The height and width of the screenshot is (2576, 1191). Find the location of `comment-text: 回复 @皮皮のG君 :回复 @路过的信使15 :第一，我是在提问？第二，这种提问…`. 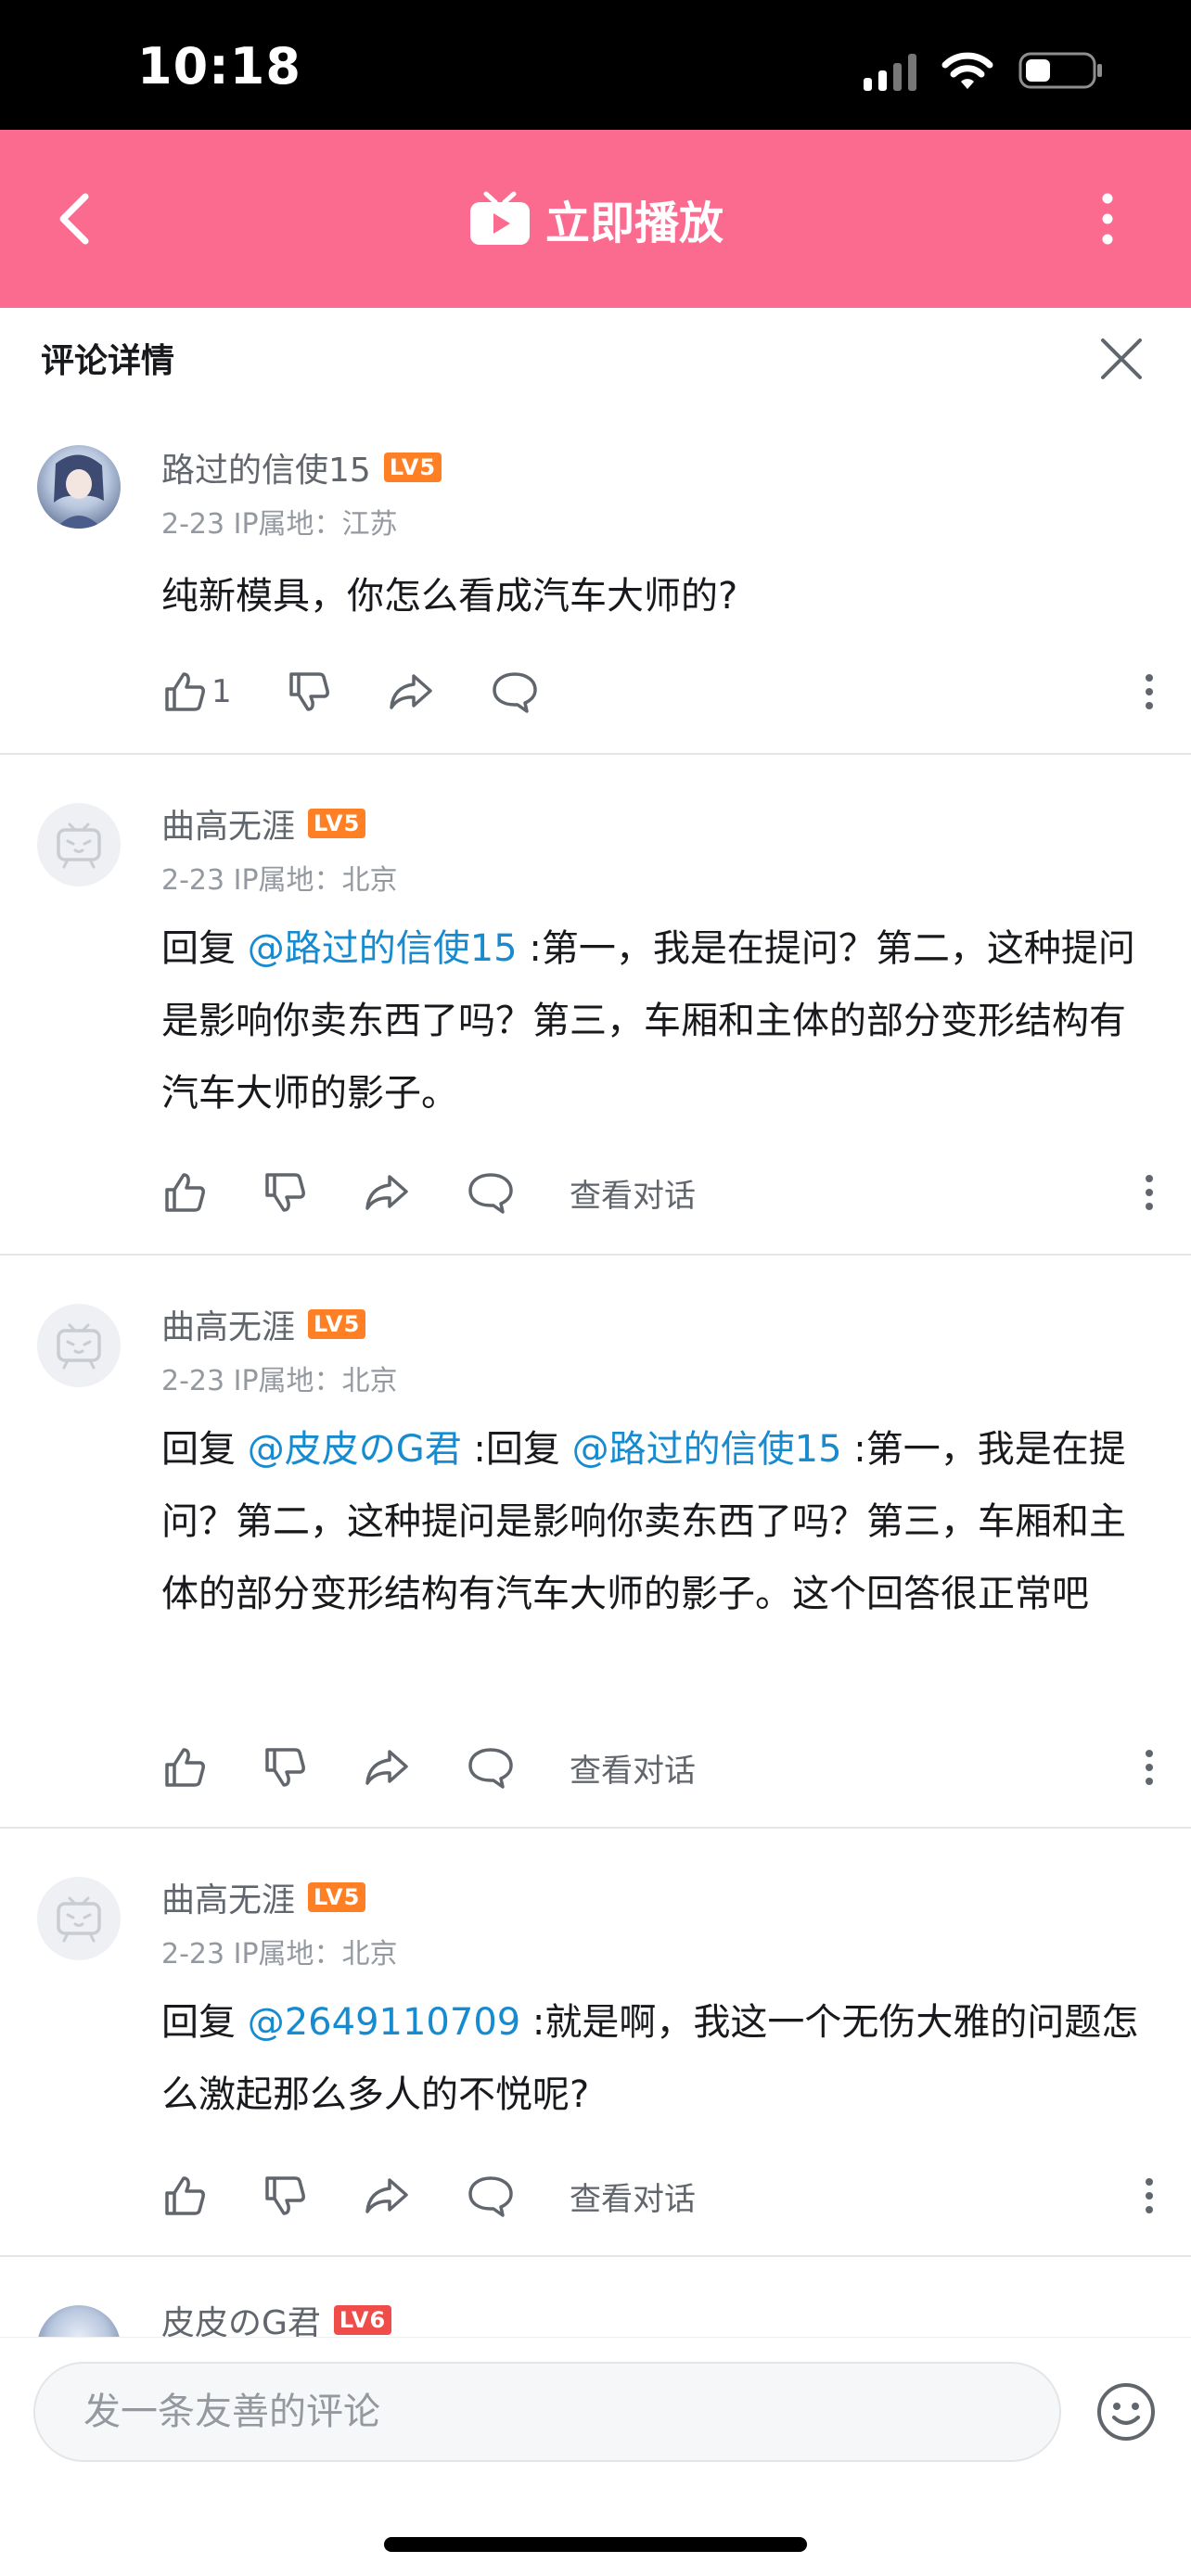

comment-text: 回复 @皮皮のG君 :回复 @路过的信使15 :第一，我是在提问？第二，这种提问… is located at coordinates (653, 1521).